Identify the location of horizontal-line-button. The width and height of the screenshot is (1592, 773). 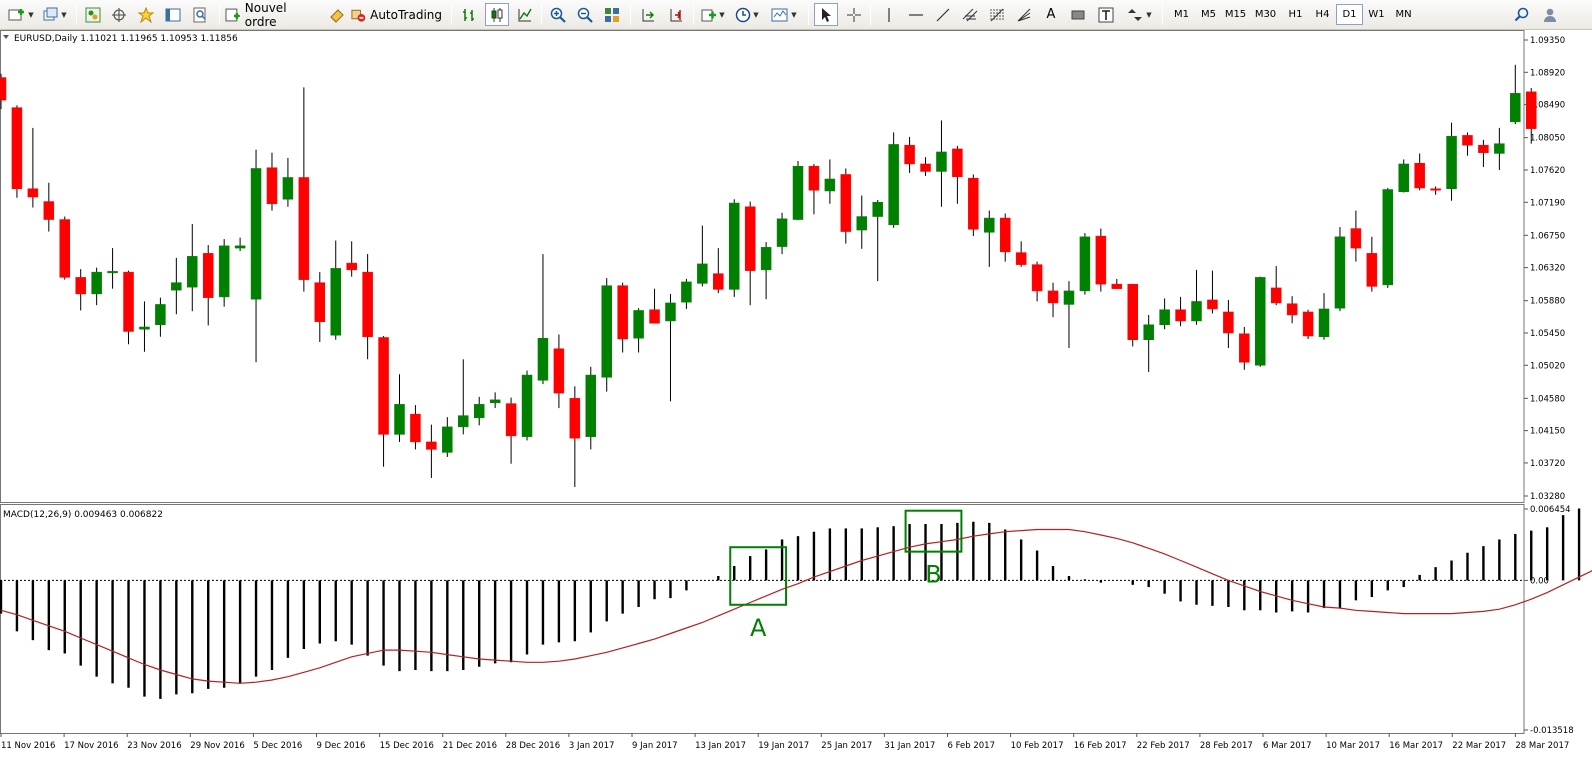
(916, 14).